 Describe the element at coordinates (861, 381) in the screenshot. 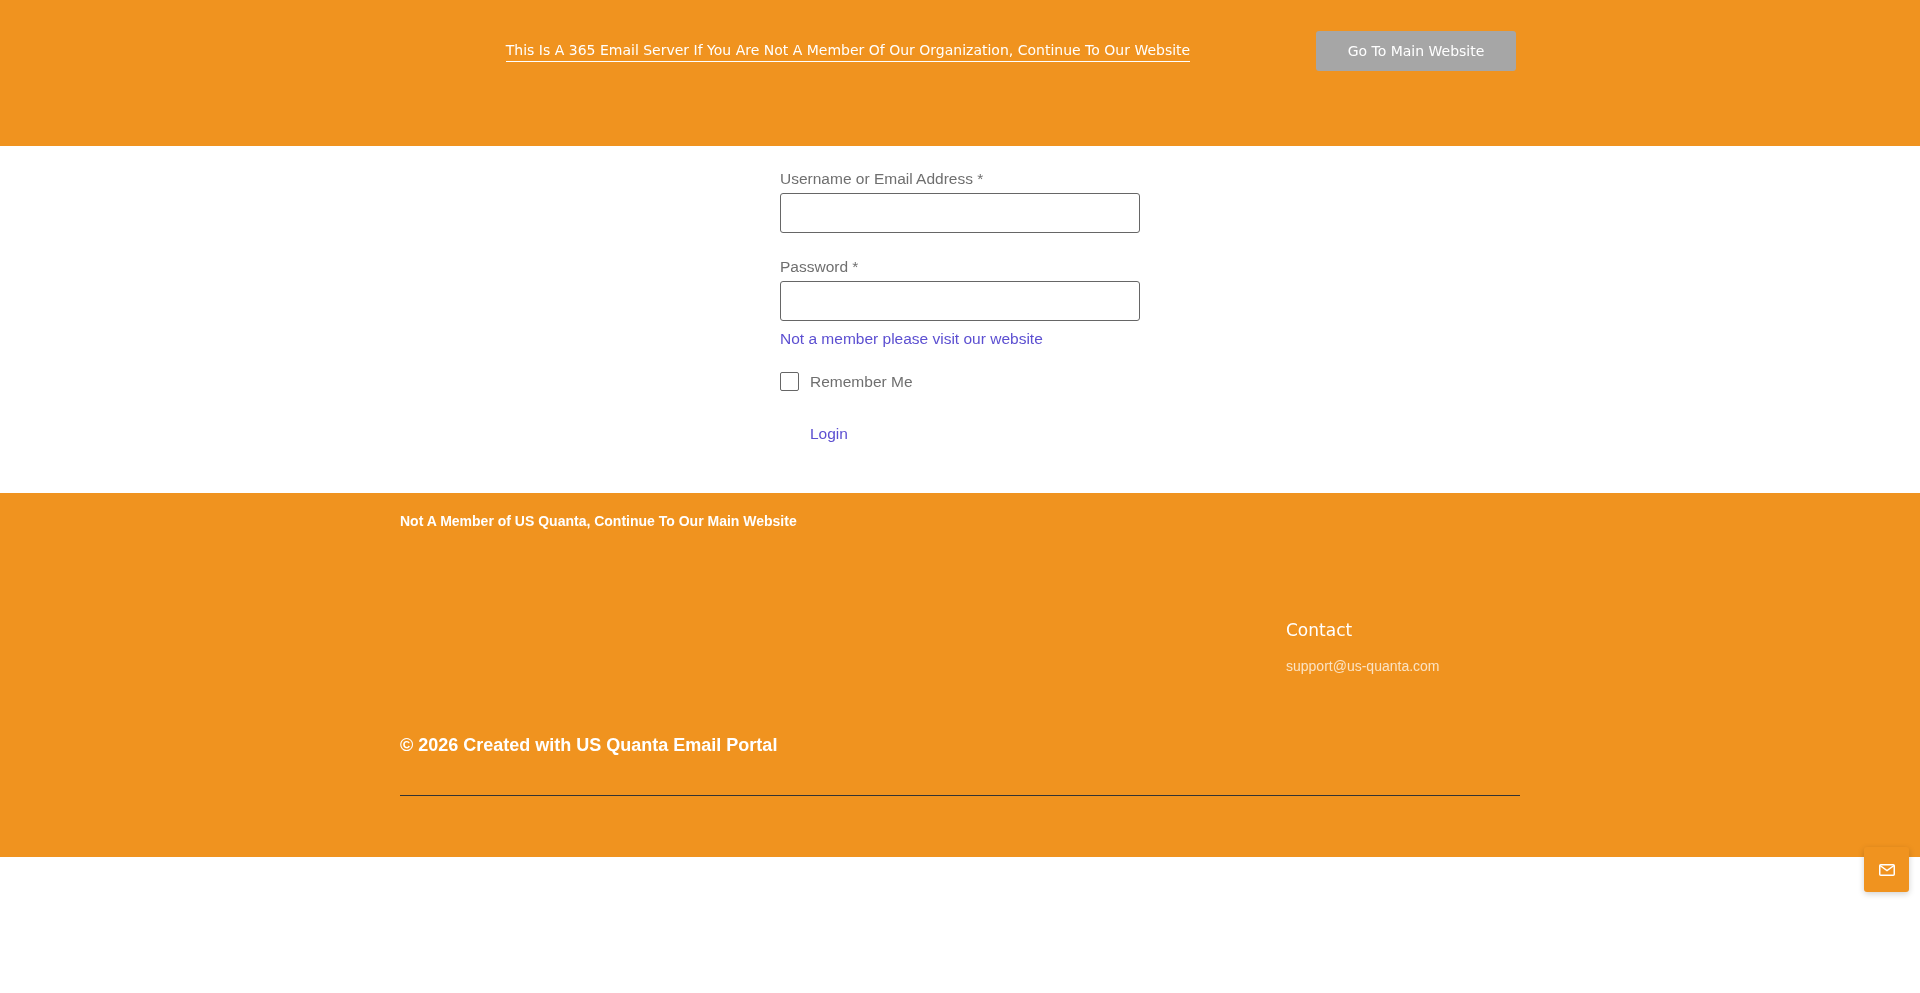

I see `remember-label: Remember Me` at that location.